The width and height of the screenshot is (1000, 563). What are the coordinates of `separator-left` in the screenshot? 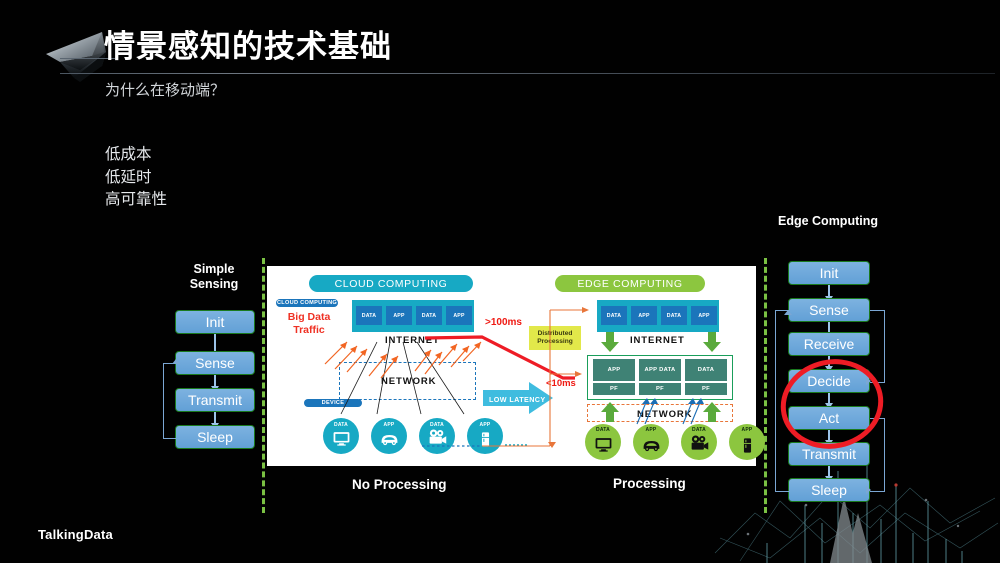 It's located at (263, 385).